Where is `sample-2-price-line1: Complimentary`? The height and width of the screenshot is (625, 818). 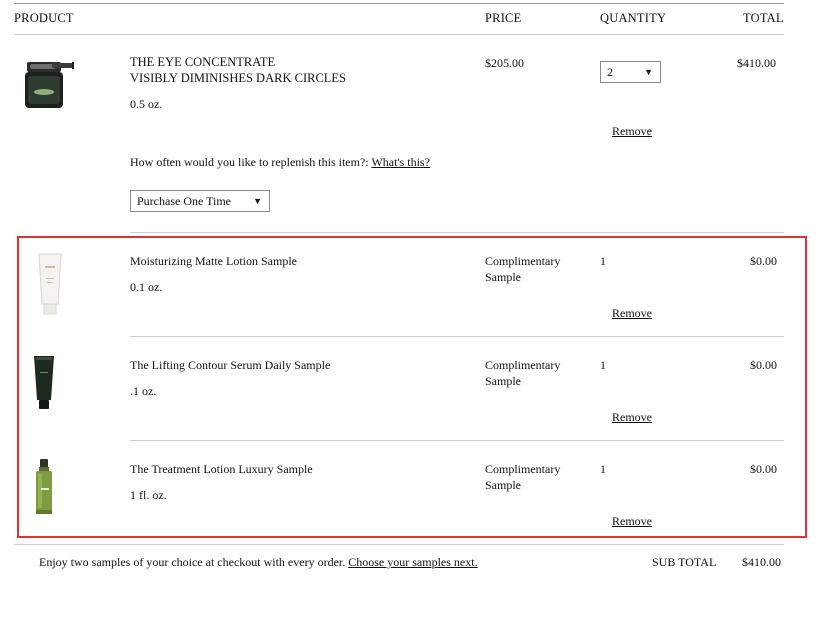 sample-2-price-line1: Complimentary is located at coordinates (523, 365).